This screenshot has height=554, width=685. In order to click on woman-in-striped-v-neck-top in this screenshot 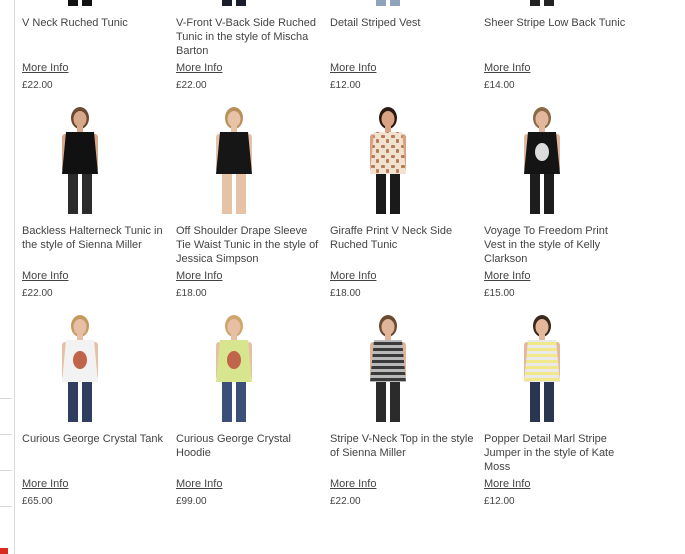, I will do `click(388, 368)`.